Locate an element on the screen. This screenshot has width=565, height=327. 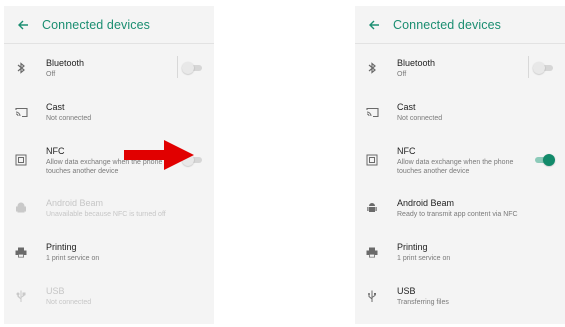
android-beam-status: Ready to transmit app content via NFC is located at coordinates (457, 214).